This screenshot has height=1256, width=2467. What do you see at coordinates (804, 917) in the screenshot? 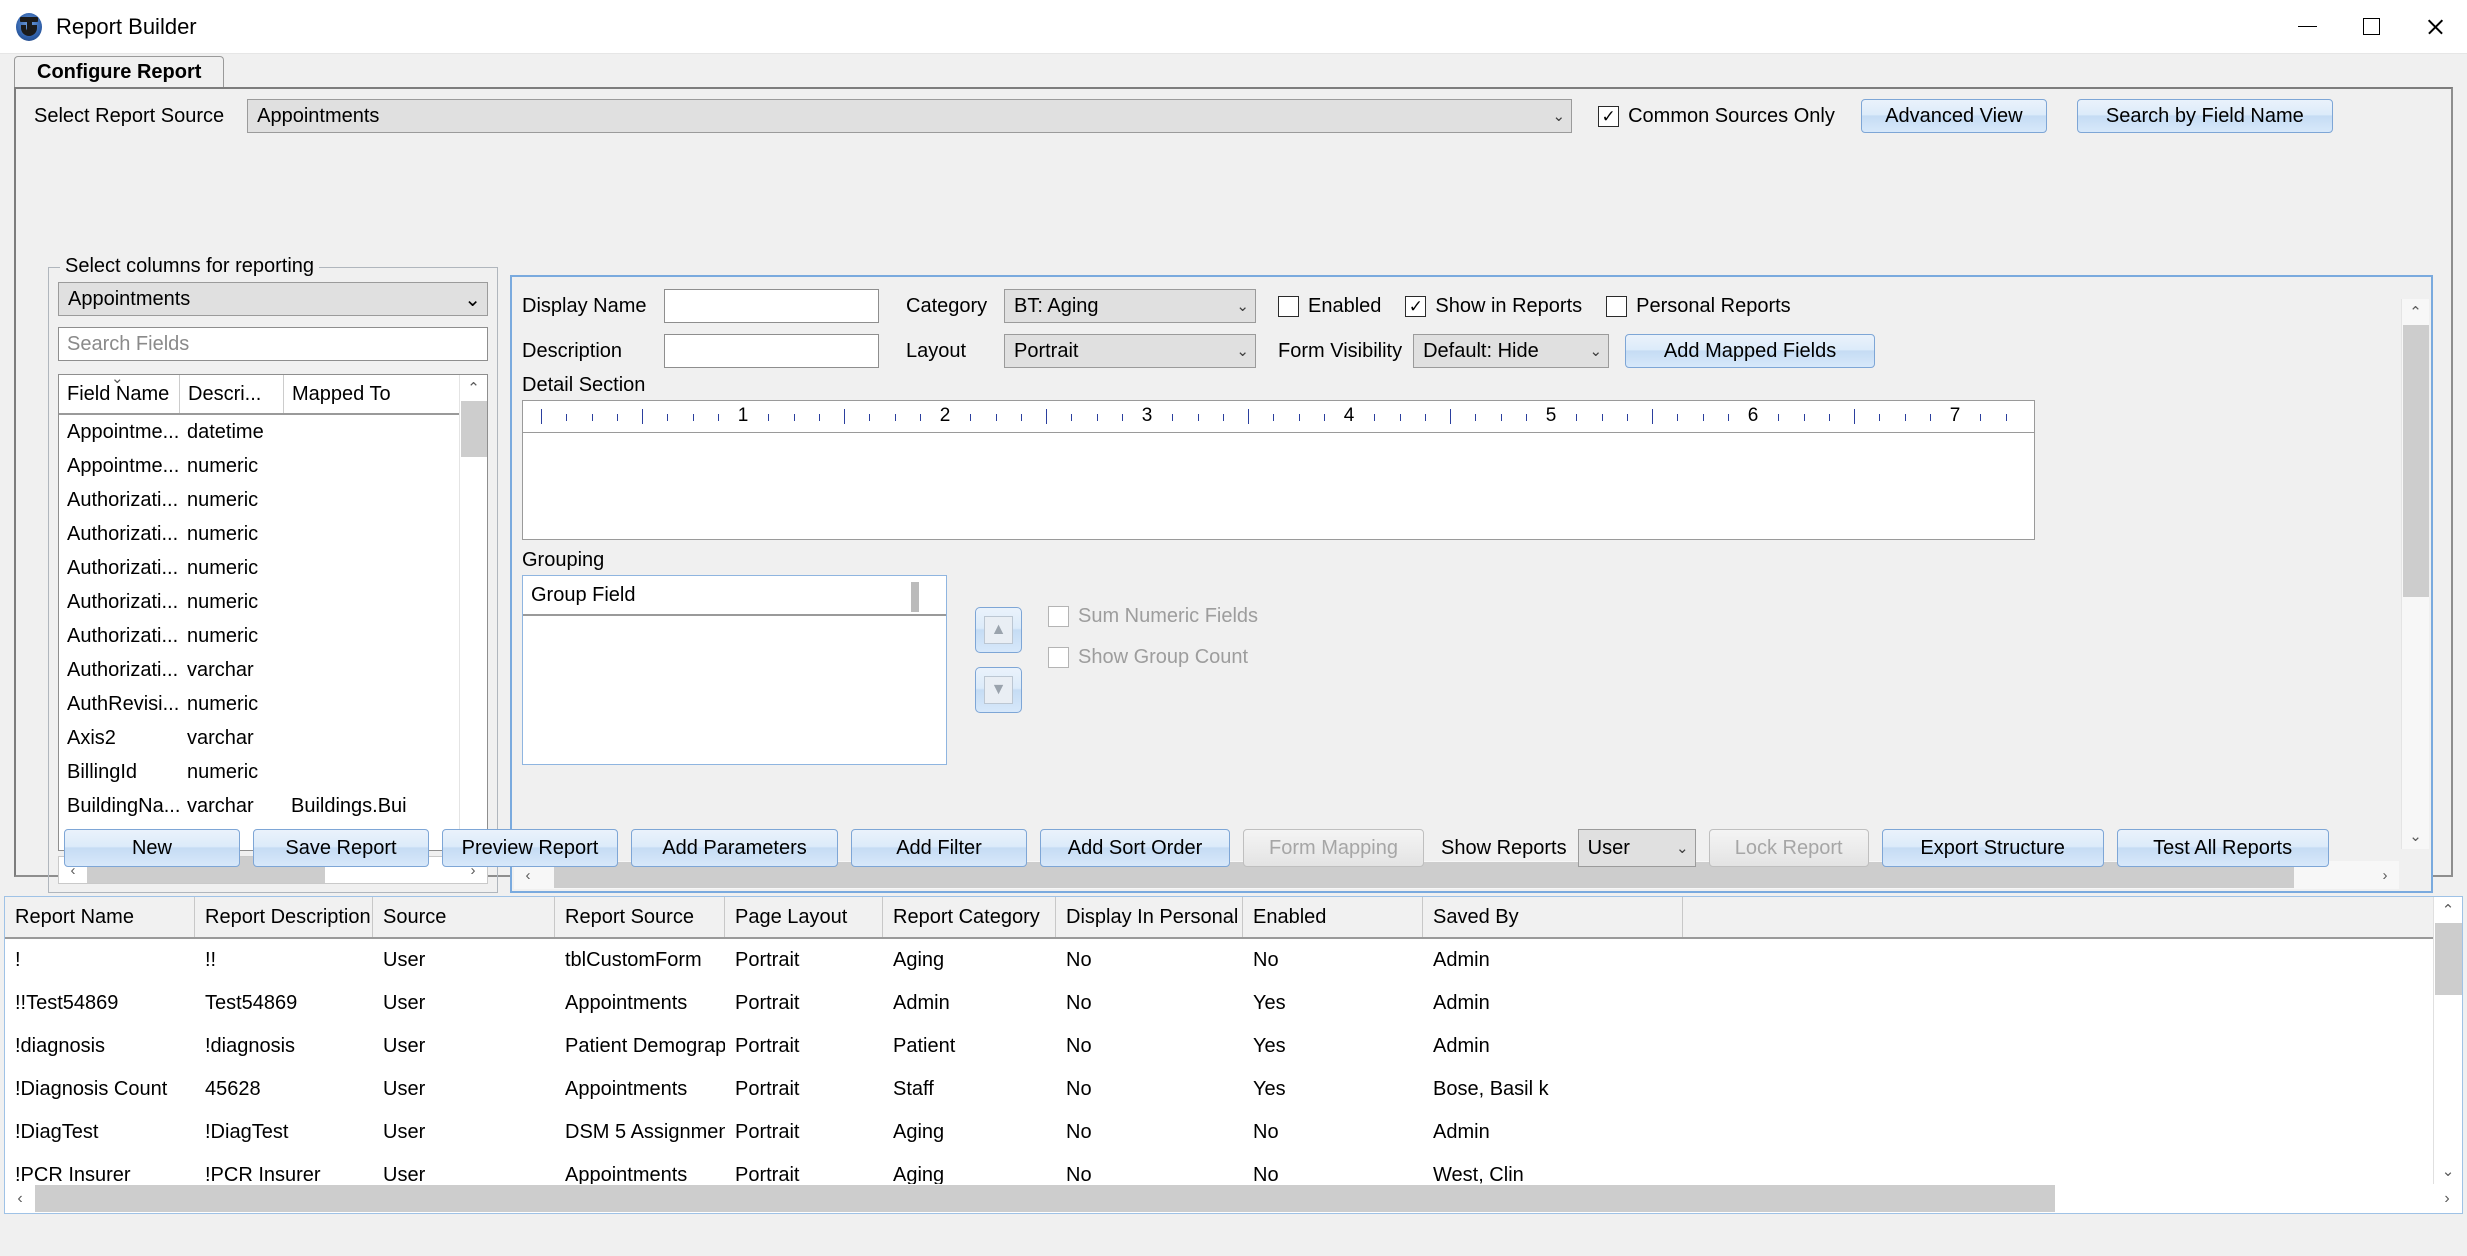
I see `grid-column-header: Page Layout` at bounding box center [804, 917].